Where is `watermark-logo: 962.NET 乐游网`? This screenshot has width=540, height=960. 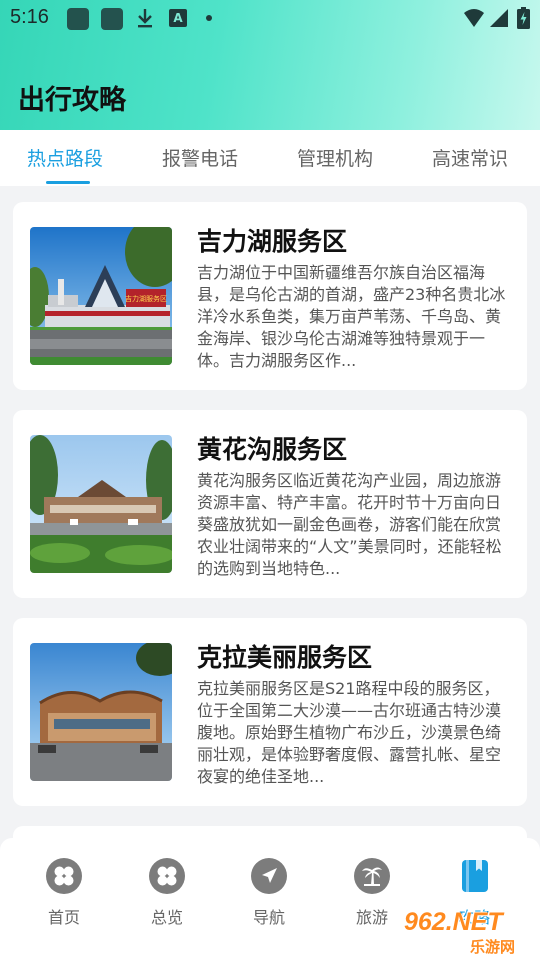
watermark-logo: 962.NET 乐游网 is located at coordinates (470, 934).